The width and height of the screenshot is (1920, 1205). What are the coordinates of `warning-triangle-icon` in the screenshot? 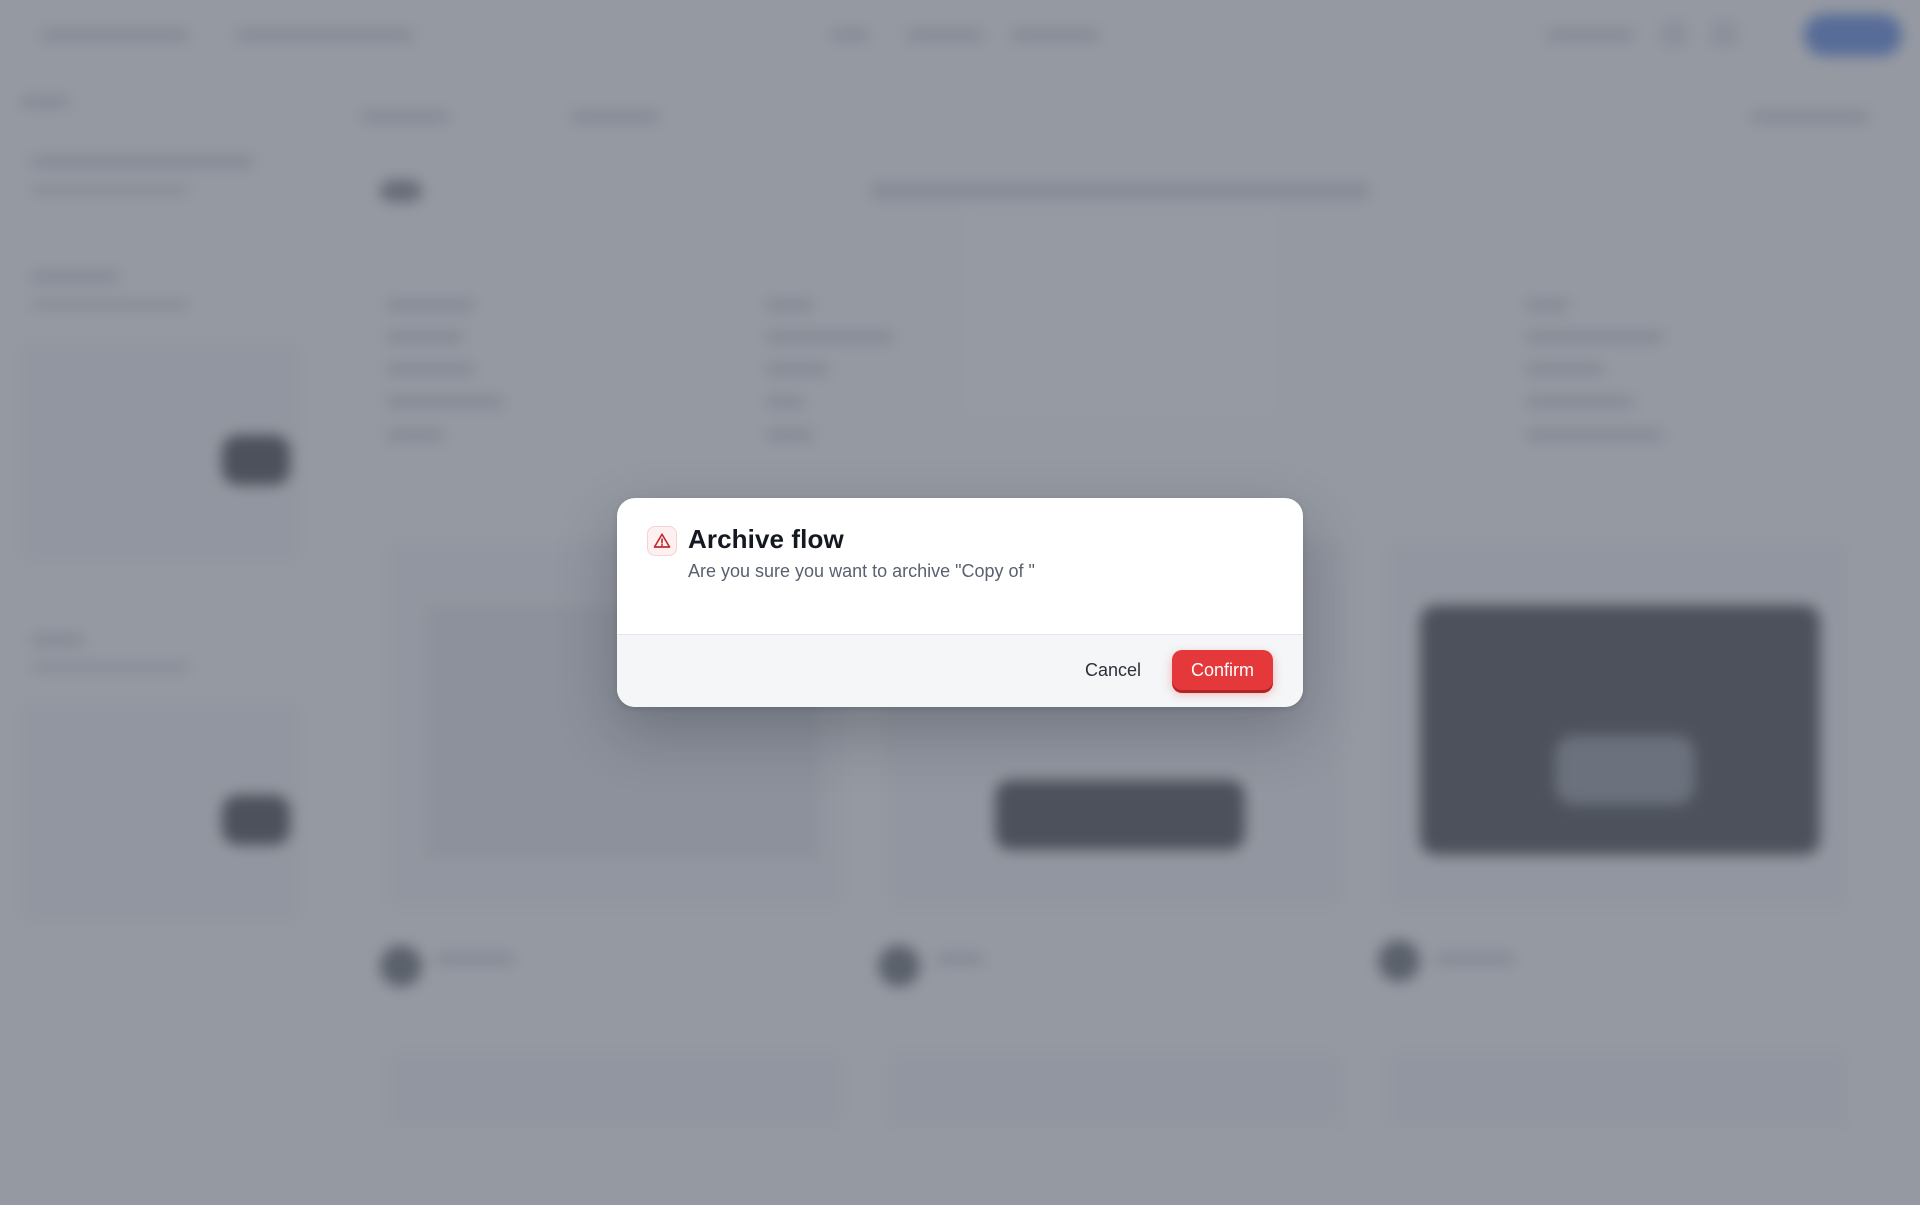 It's located at (662, 541).